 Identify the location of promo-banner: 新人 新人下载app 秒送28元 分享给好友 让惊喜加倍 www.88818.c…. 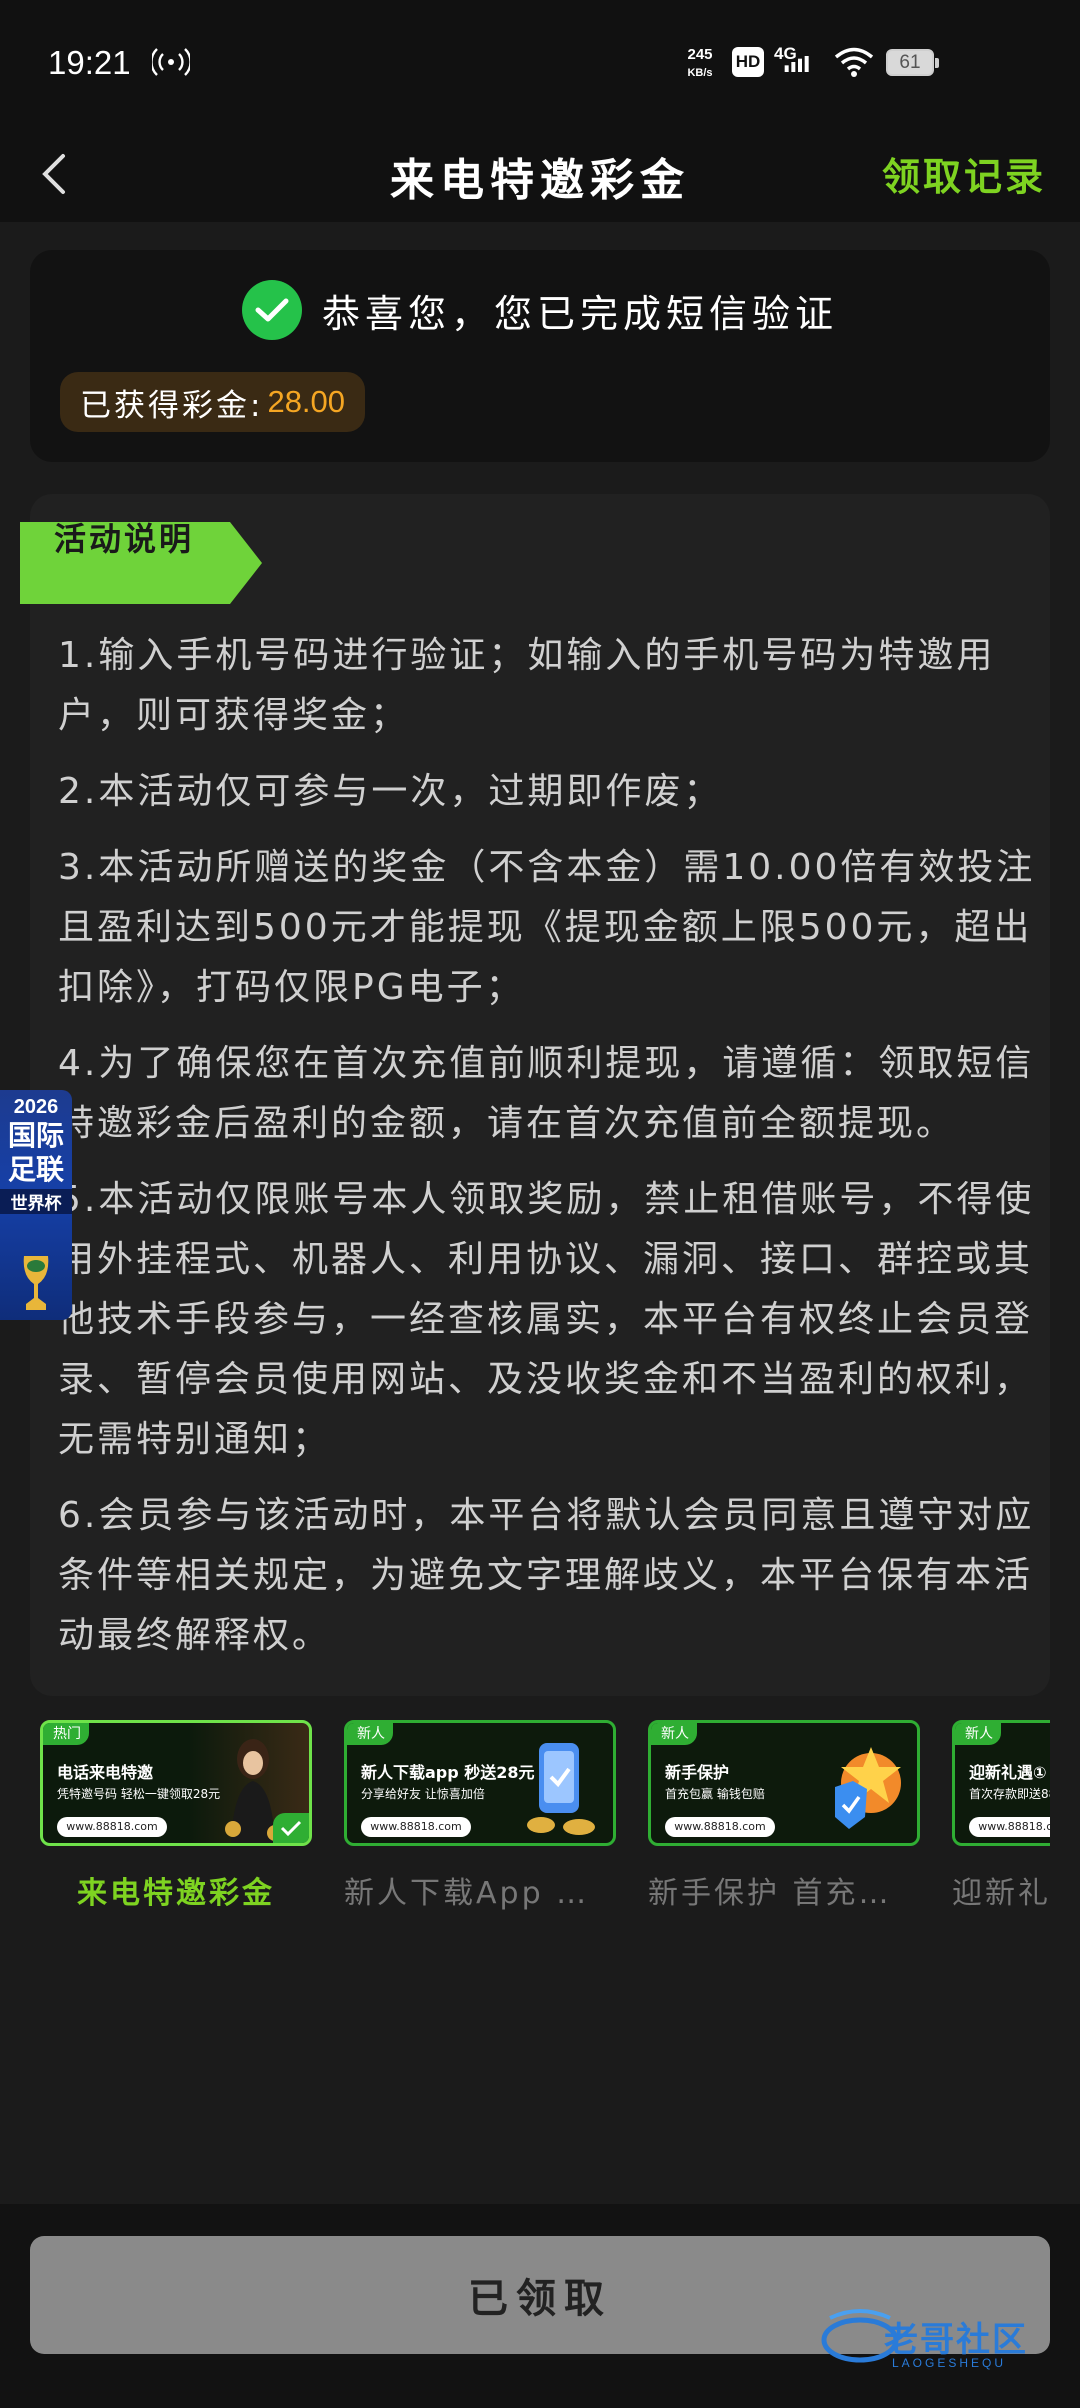
(480, 1783).